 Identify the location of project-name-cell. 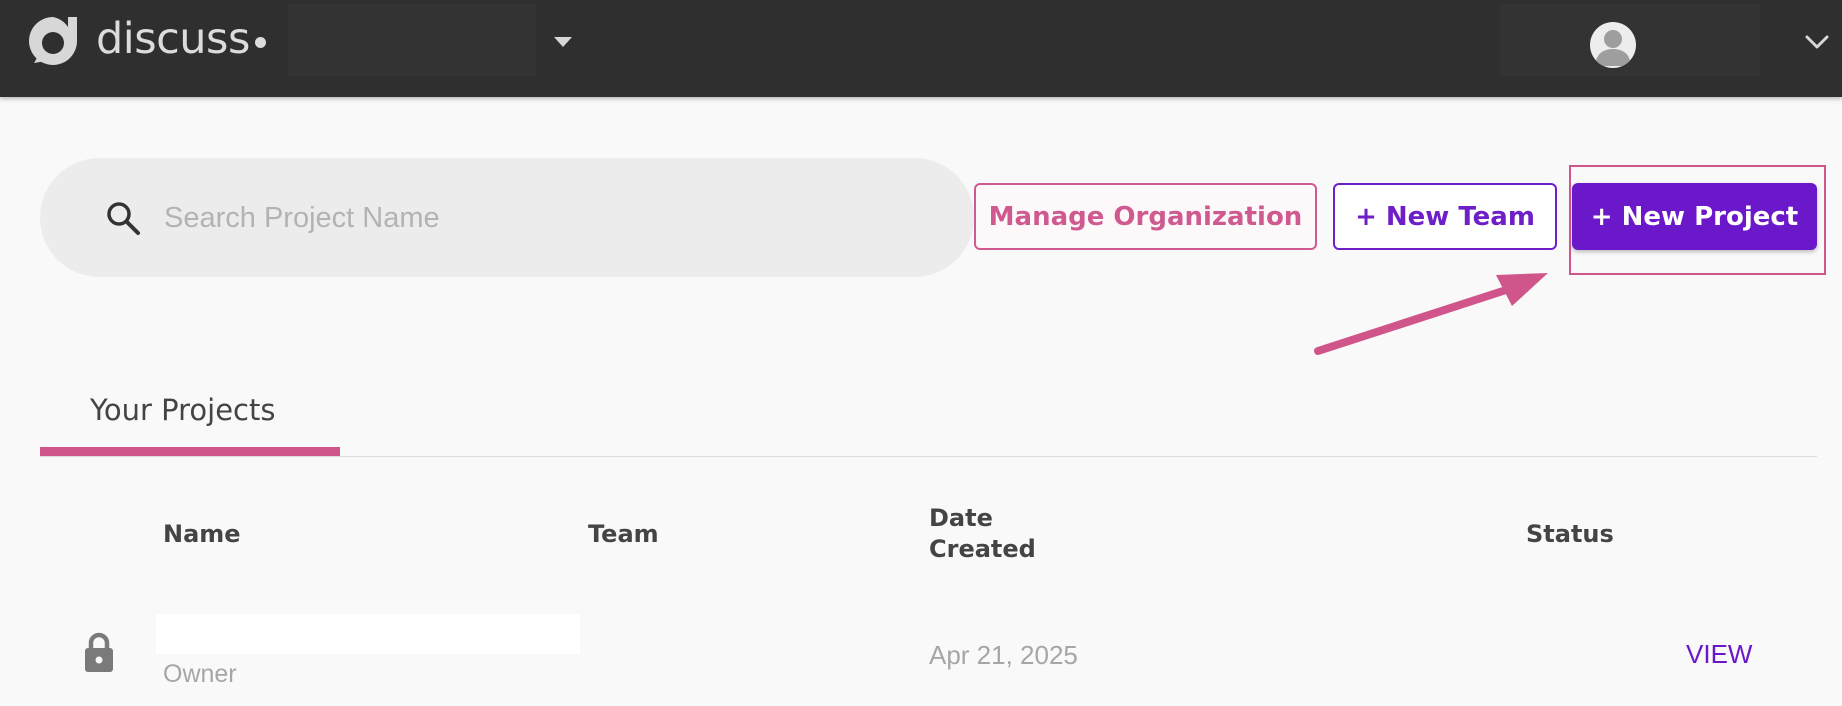
(368, 634).